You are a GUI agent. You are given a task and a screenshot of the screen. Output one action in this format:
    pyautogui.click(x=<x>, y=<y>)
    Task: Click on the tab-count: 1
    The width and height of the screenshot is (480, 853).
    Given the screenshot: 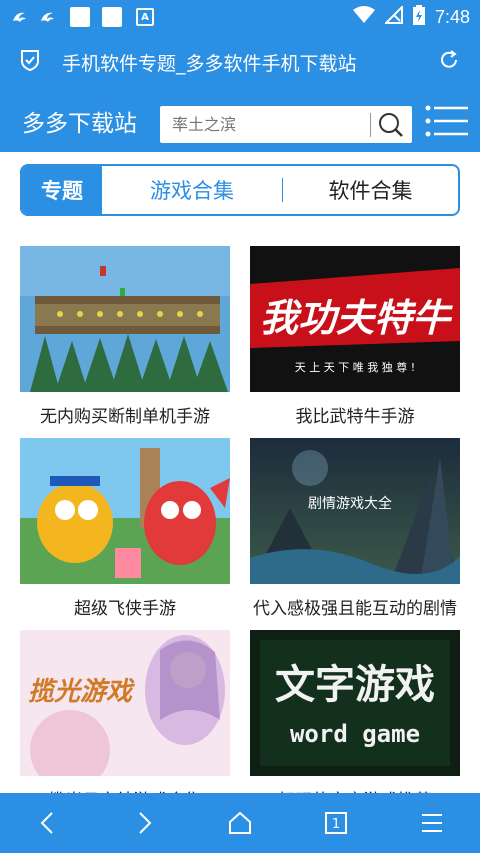 What is the action you would take?
    pyautogui.click(x=336, y=824)
    